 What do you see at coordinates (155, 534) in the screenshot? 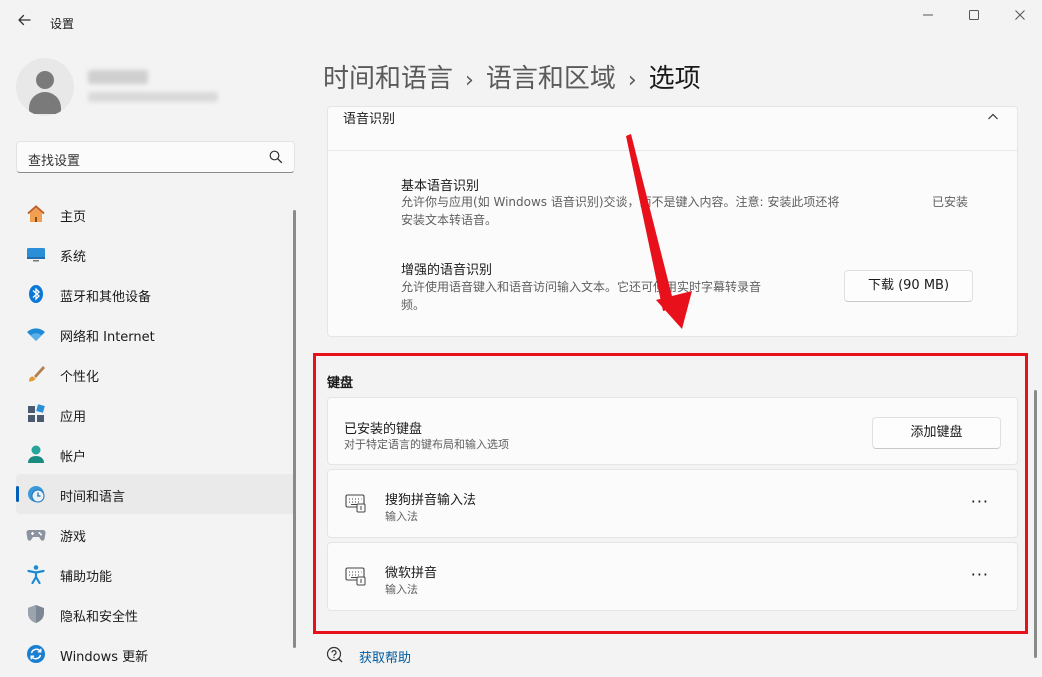
I see `sidebar-item-gaming: 游戏` at bounding box center [155, 534].